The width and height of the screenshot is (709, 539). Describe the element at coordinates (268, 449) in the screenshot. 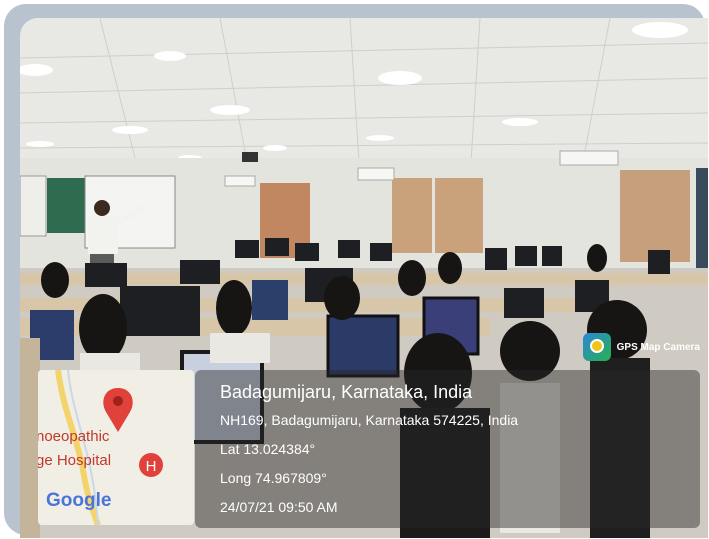

I see `latitude: Lat 13.024384°` at that location.